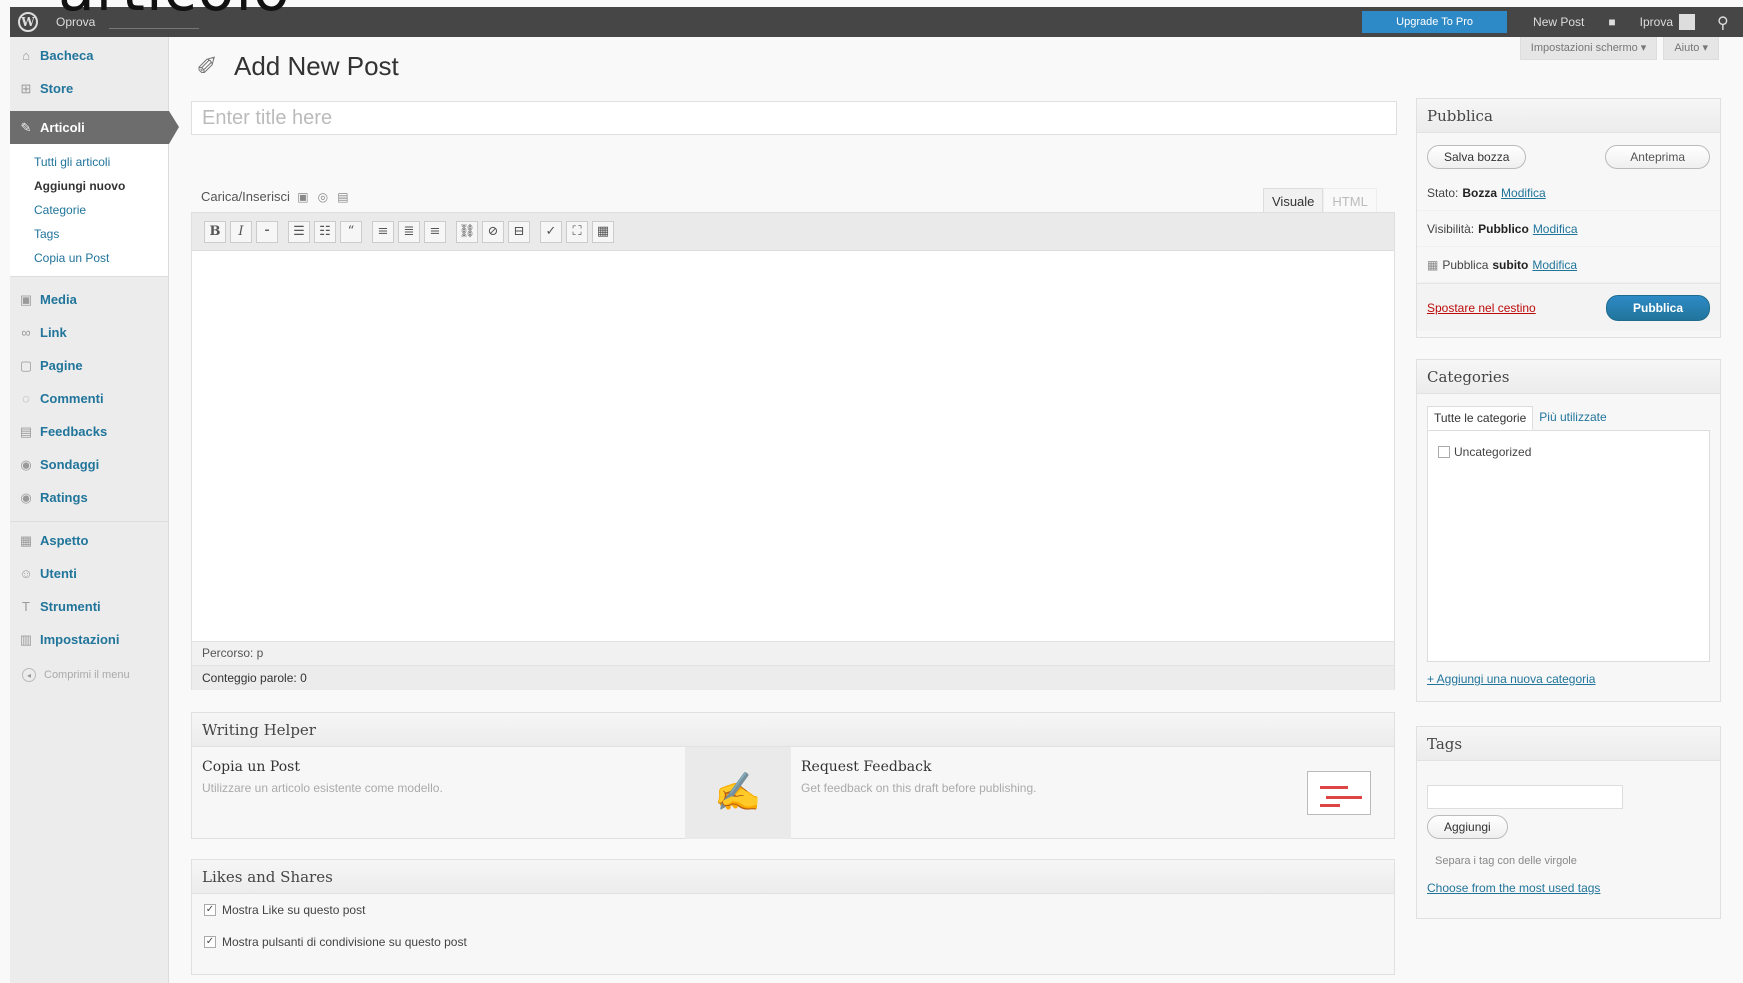 The image size is (1743, 983). I want to click on new-post-link: New Post, so click(1558, 22).